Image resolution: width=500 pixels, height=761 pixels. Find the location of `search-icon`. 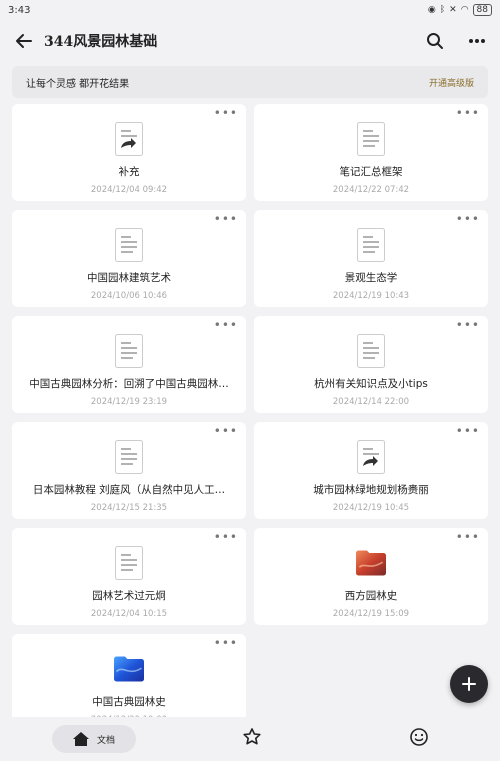

search-icon is located at coordinates (435, 41).